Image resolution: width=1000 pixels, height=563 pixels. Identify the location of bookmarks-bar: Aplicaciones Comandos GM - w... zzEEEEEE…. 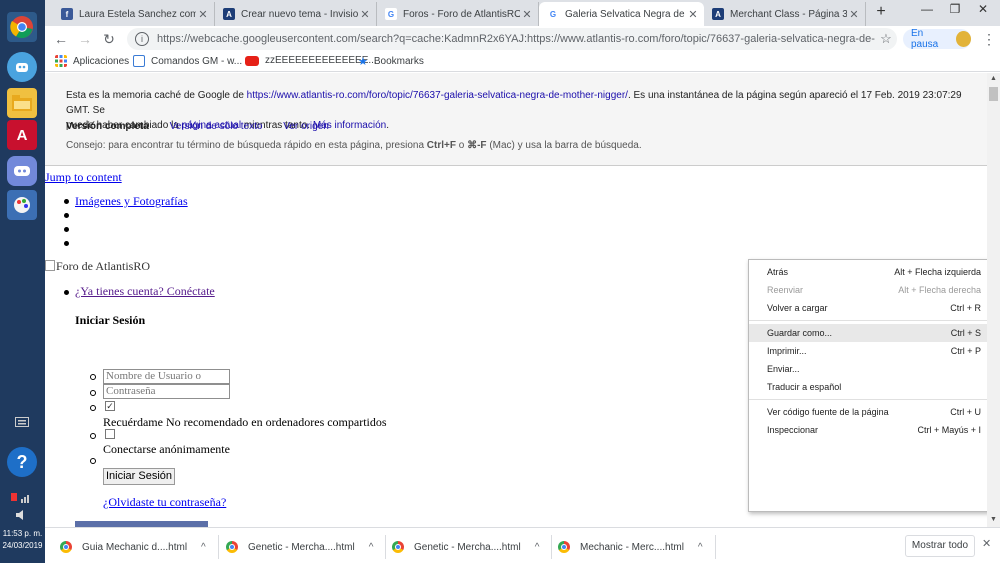
(522, 62).